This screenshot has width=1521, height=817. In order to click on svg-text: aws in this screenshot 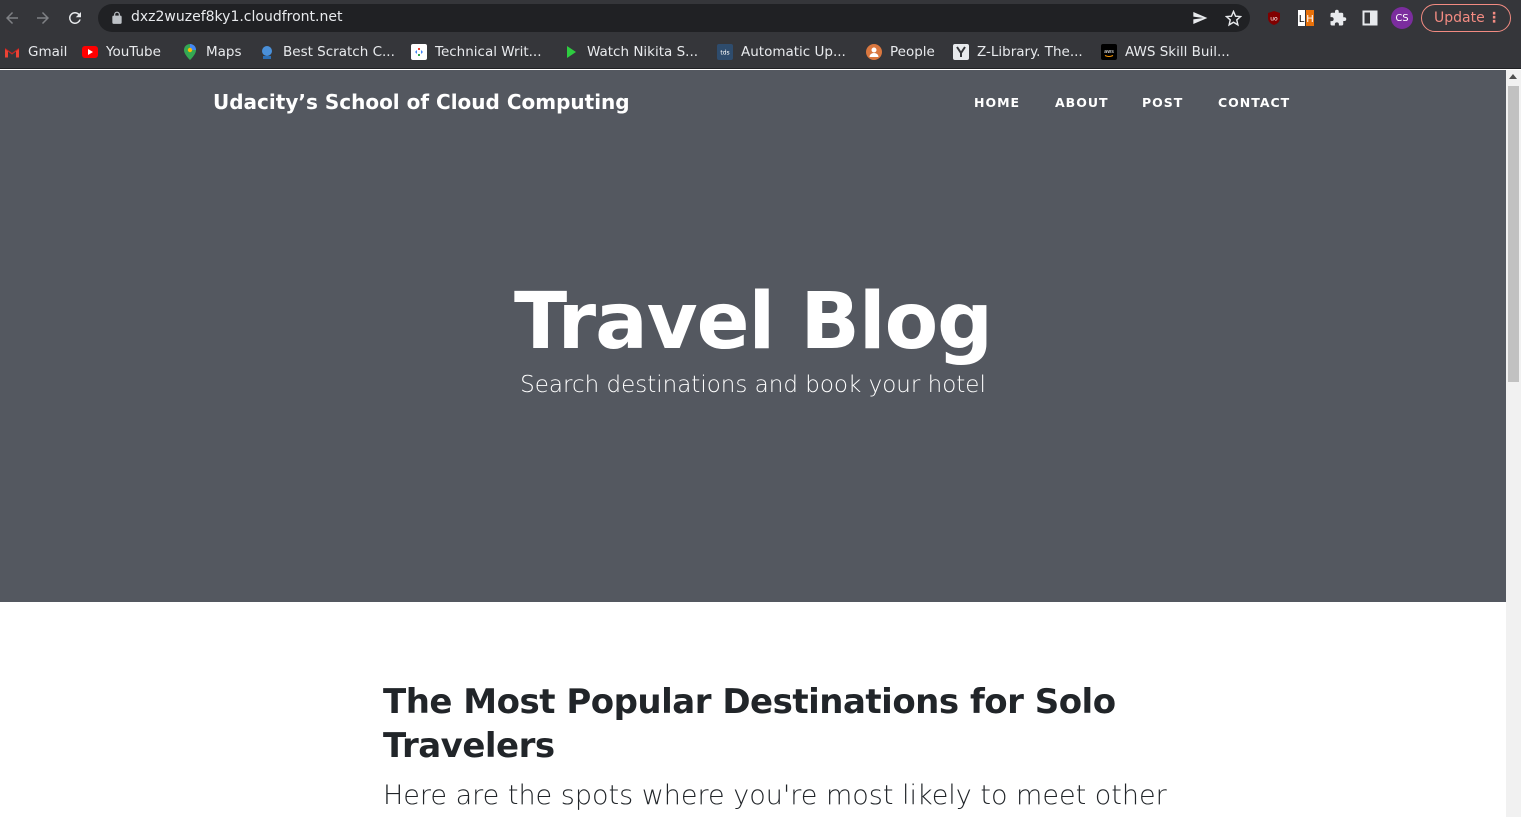, I will do `click(1109, 52)`.